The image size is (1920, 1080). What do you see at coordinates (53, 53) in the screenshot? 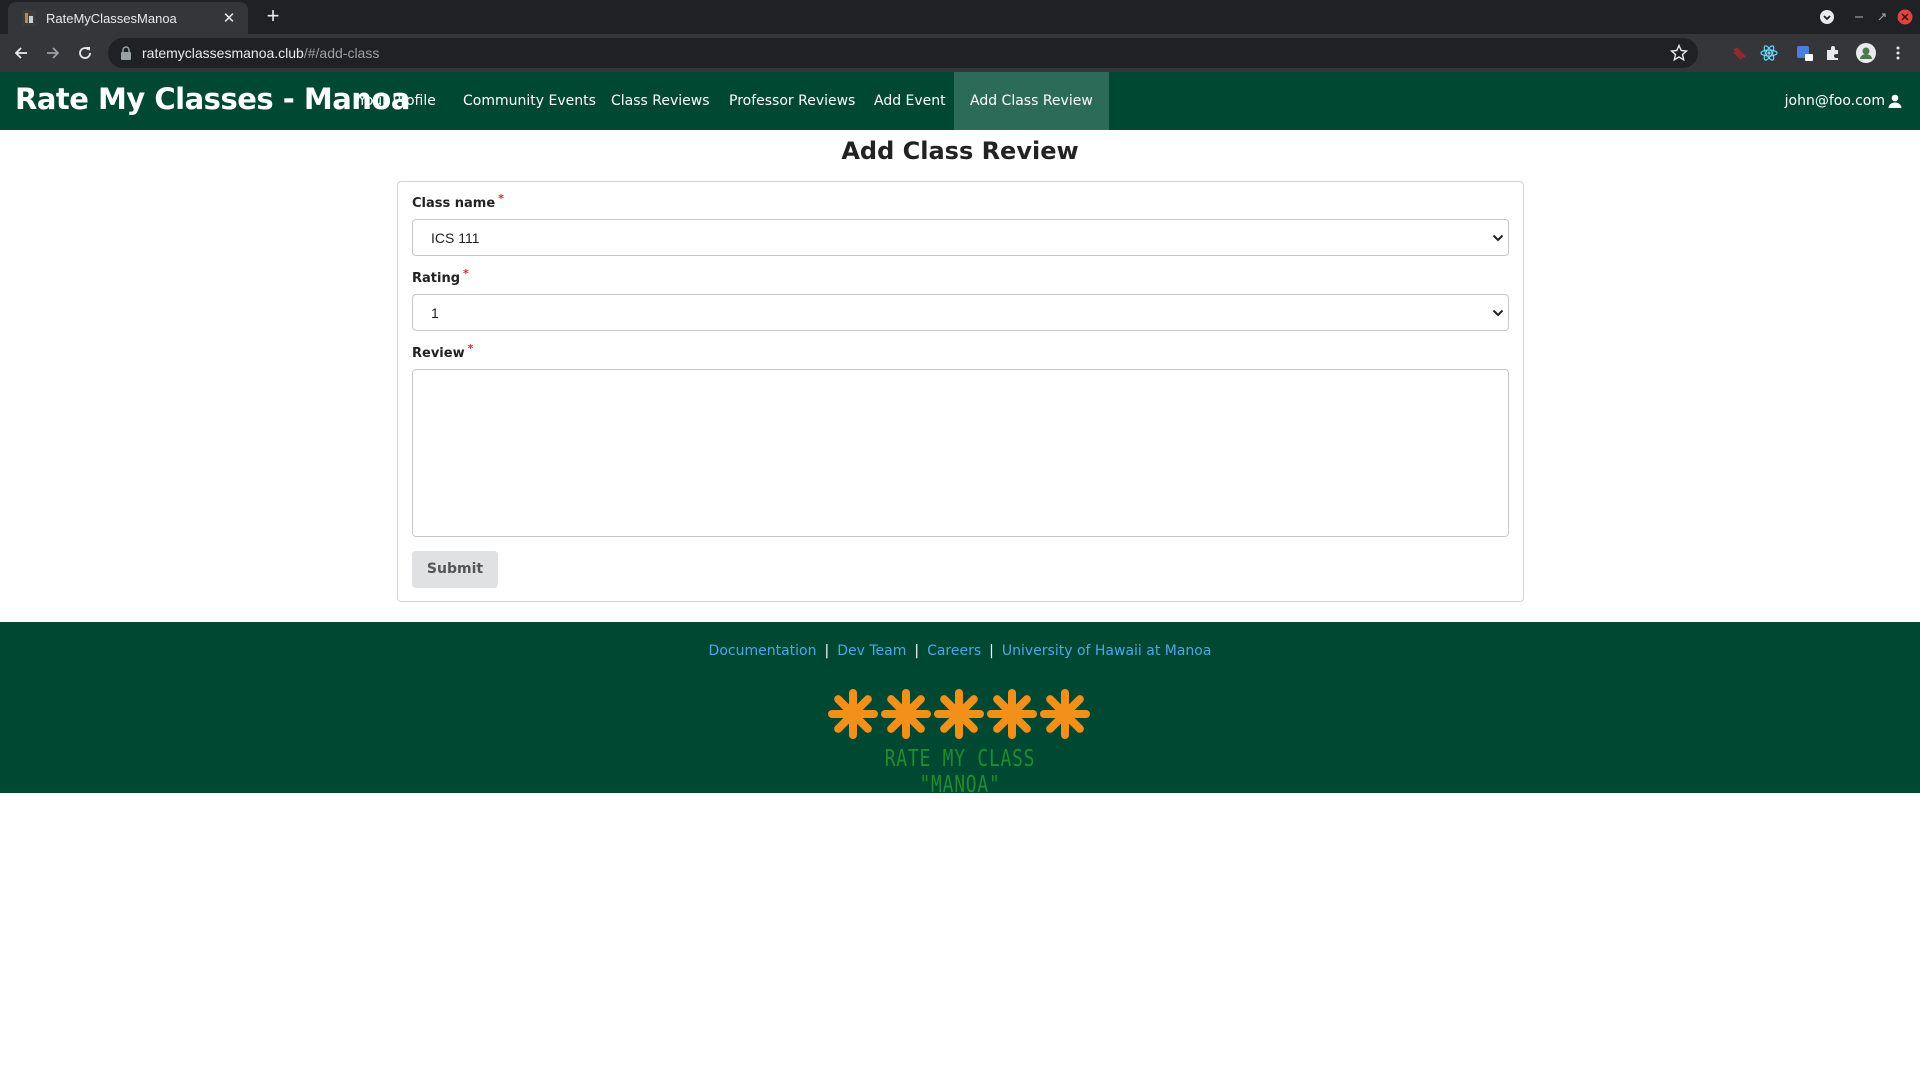
I see `forward-icon` at bounding box center [53, 53].